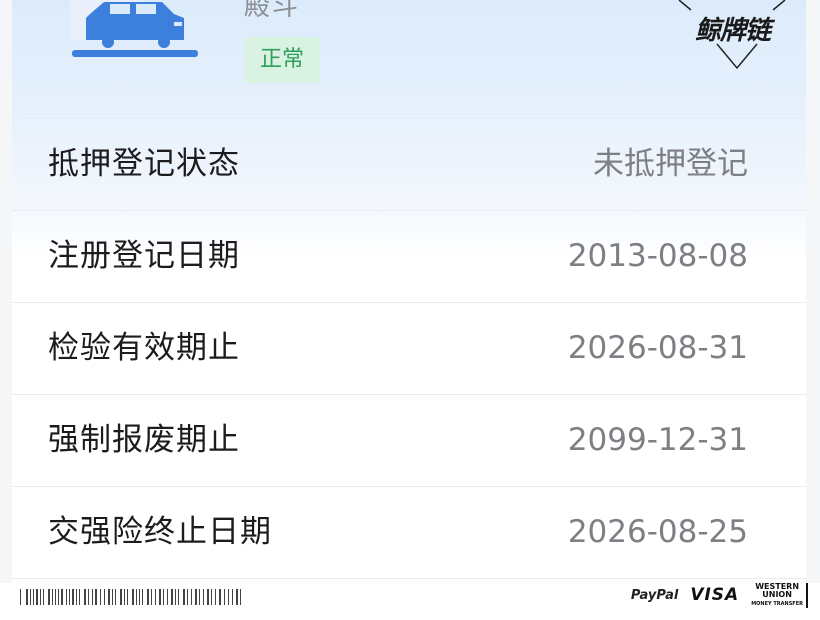  What do you see at coordinates (733, 31) in the screenshot?
I see `watermark-text: 鲸牌链` at bounding box center [733, 31].